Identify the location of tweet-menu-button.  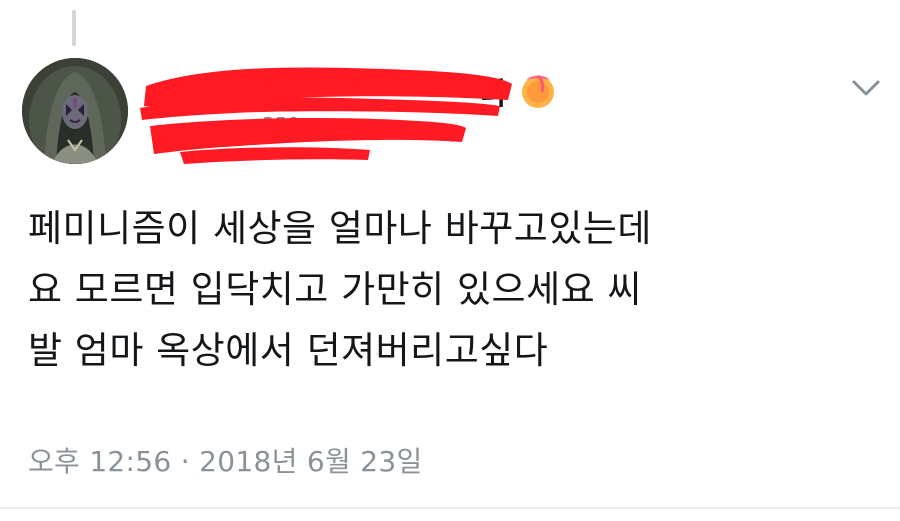
(866, 88).